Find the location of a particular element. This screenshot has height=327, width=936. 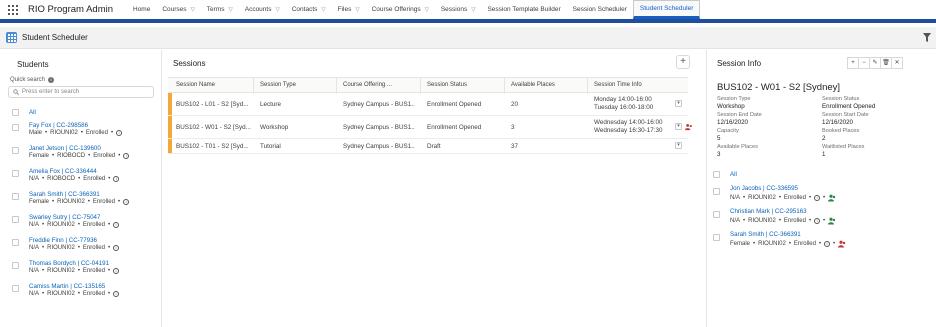

app-launcher-icon is located at coordinates (13, 9).